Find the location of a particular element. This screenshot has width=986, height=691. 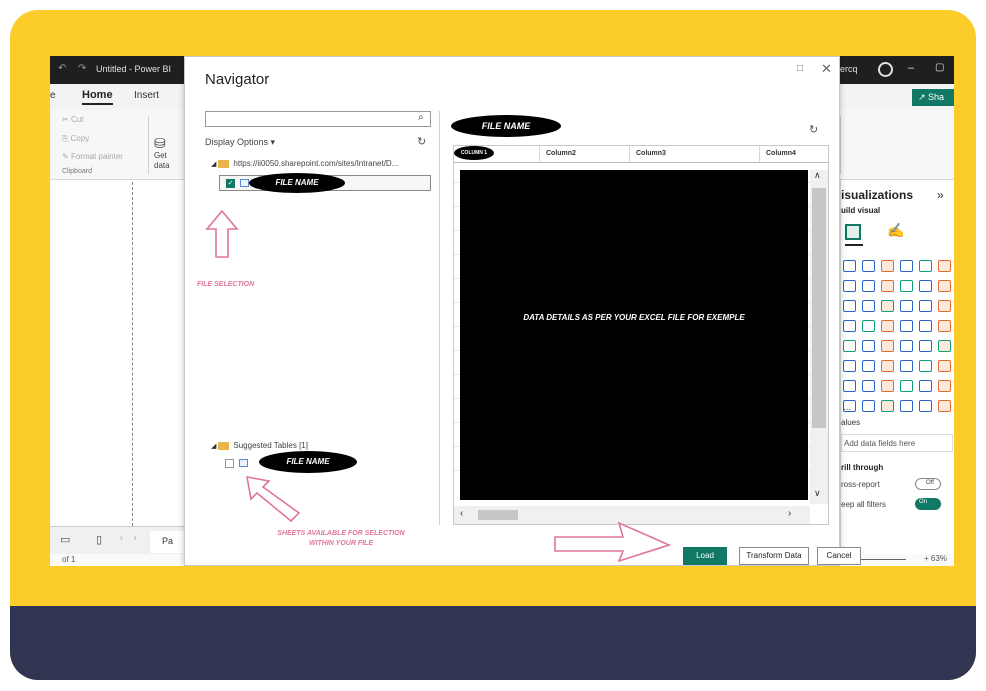

refresh-icon: ↻ is located at coordinates (421, 141).